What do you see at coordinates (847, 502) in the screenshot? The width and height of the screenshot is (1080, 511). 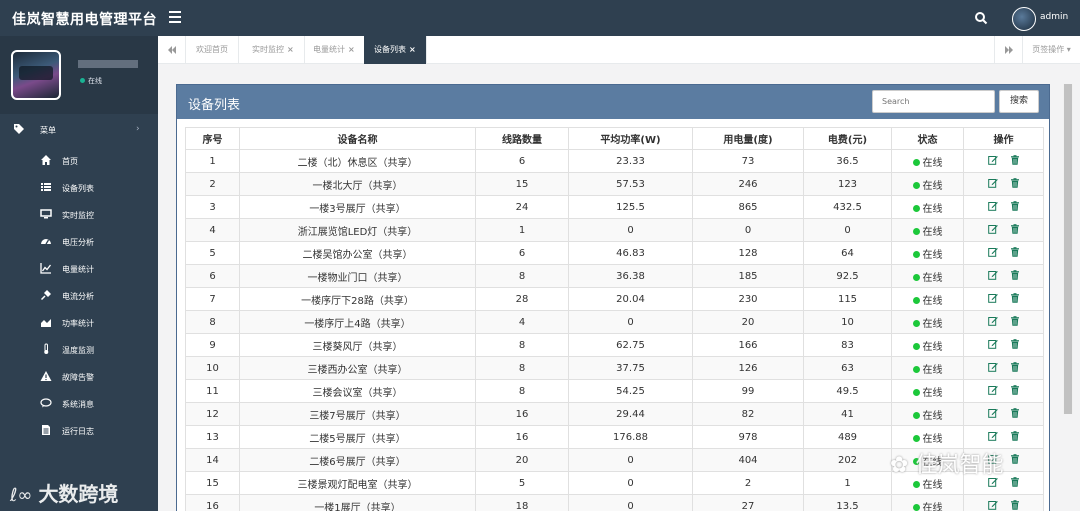 I see `table-cell: 13.5` at bounding box center [847, 502].